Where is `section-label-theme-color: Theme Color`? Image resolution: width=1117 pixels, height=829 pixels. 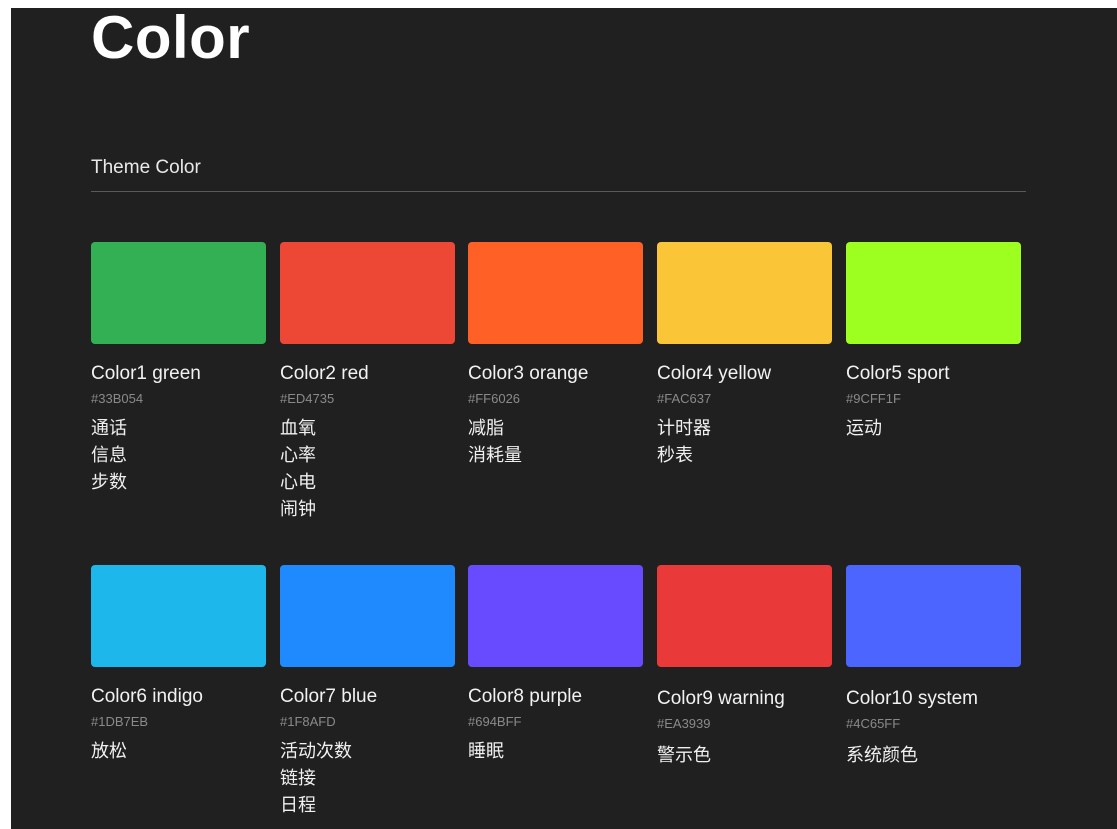 section-label-theme-color: Theme Color is located at coordinates (146, 167).